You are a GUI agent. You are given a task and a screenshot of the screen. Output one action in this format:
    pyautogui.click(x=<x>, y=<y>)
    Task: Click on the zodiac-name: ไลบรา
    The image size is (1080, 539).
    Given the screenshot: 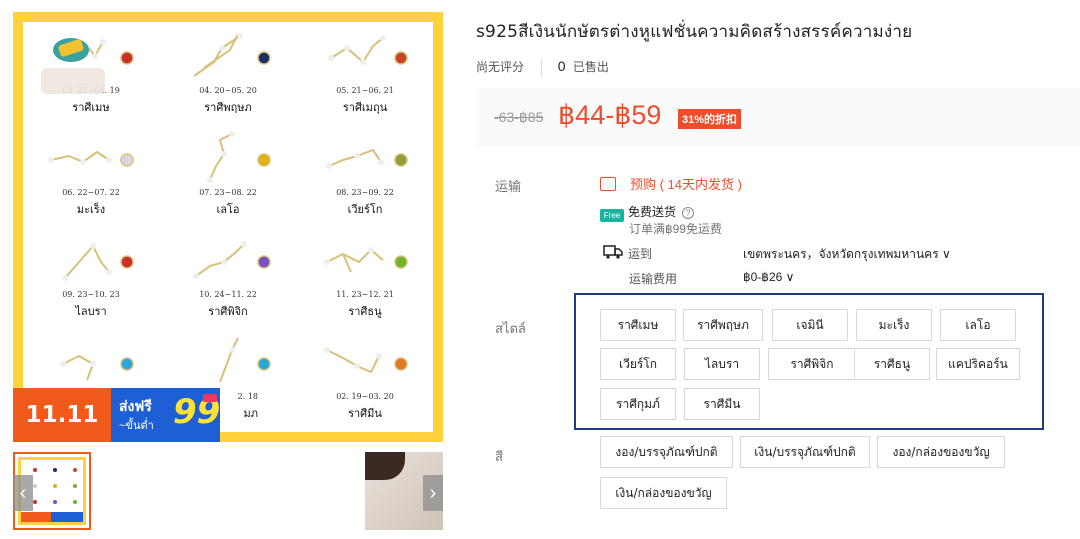 What is the action you would take?
    pyautogui.click(x=91, y=311)
    